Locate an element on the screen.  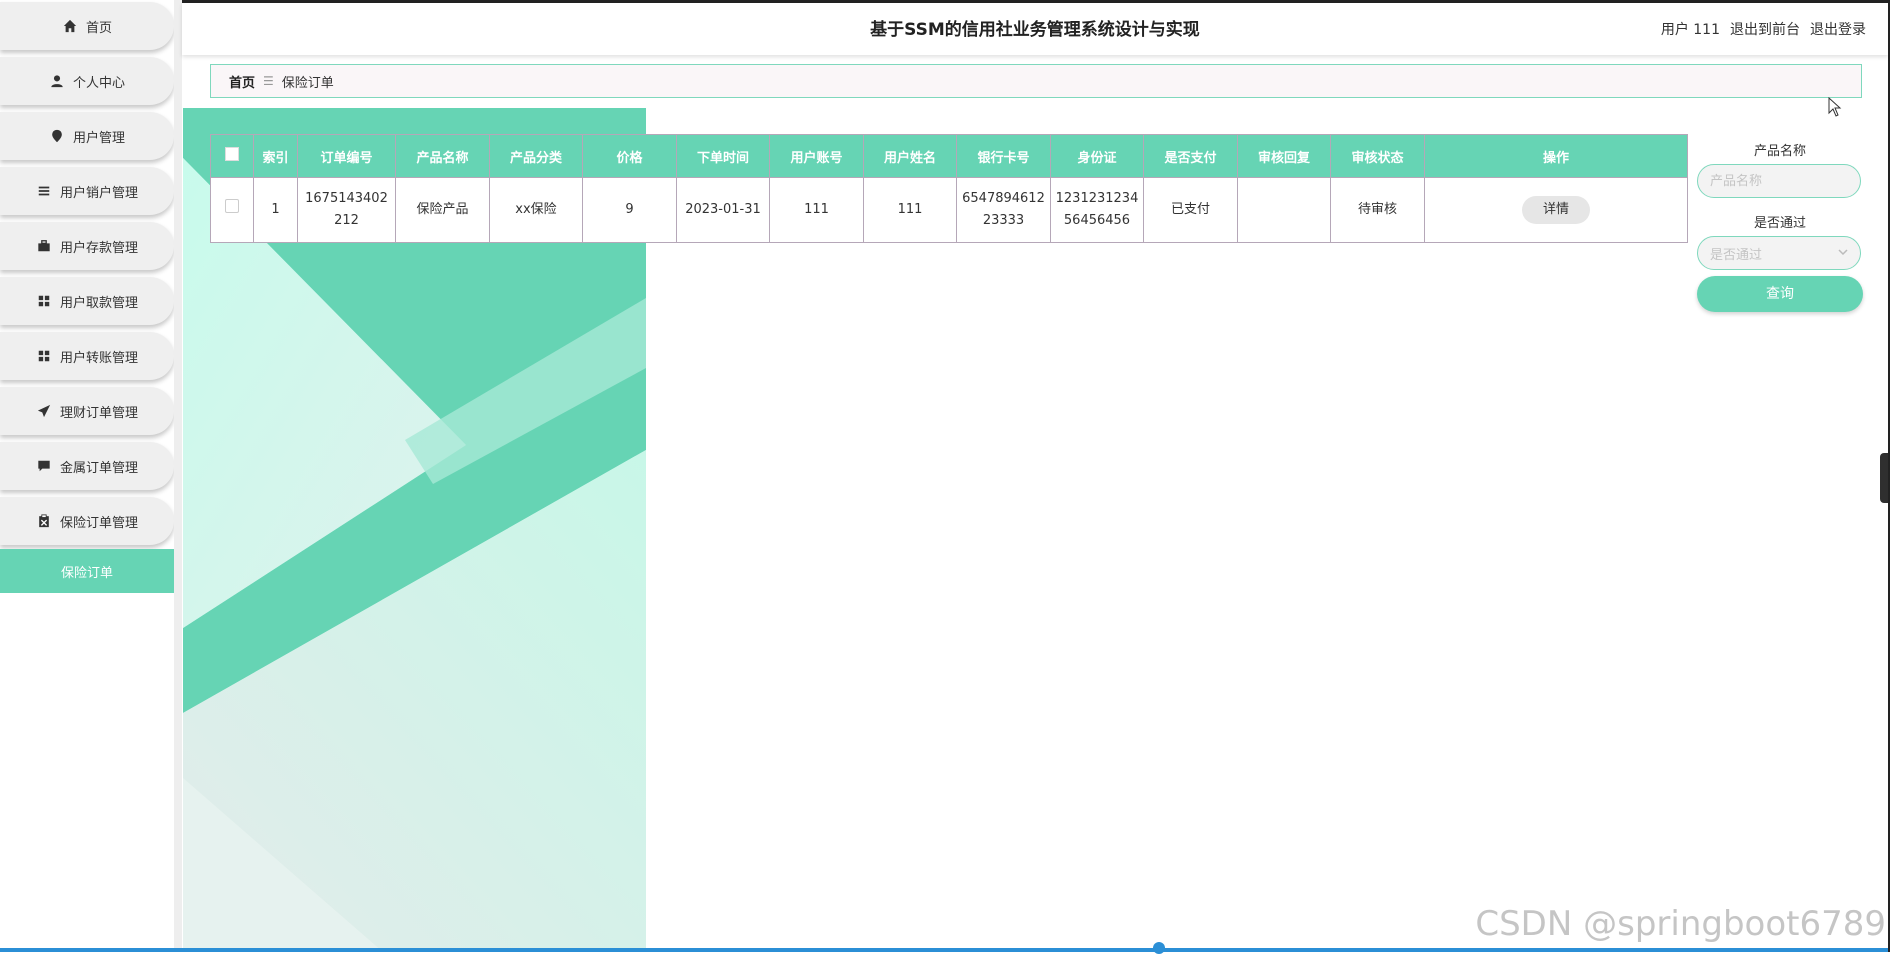
pass-status-select: 是否通过 is located at coordinates (1779, 253).